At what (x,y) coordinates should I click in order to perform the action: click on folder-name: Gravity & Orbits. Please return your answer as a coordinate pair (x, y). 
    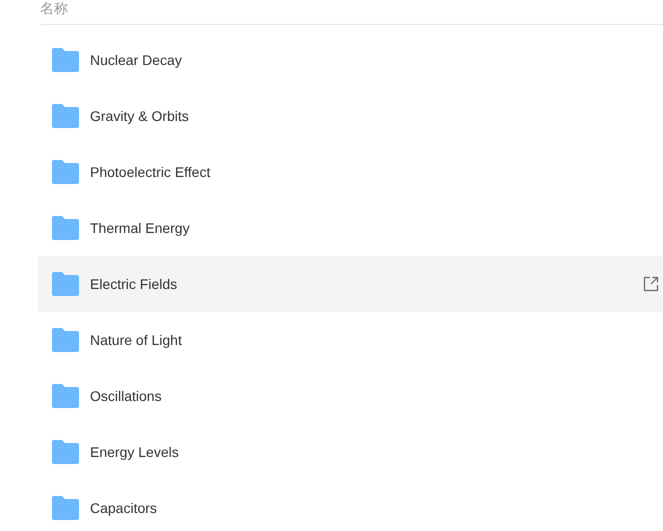
    Looking at the image, I should click on (374, 116).